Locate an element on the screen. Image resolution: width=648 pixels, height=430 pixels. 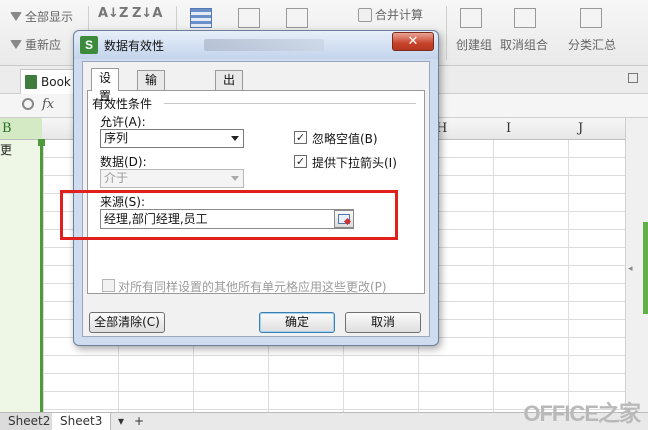
show-all-button: 全部显示 is located at coordinates (41, 16).